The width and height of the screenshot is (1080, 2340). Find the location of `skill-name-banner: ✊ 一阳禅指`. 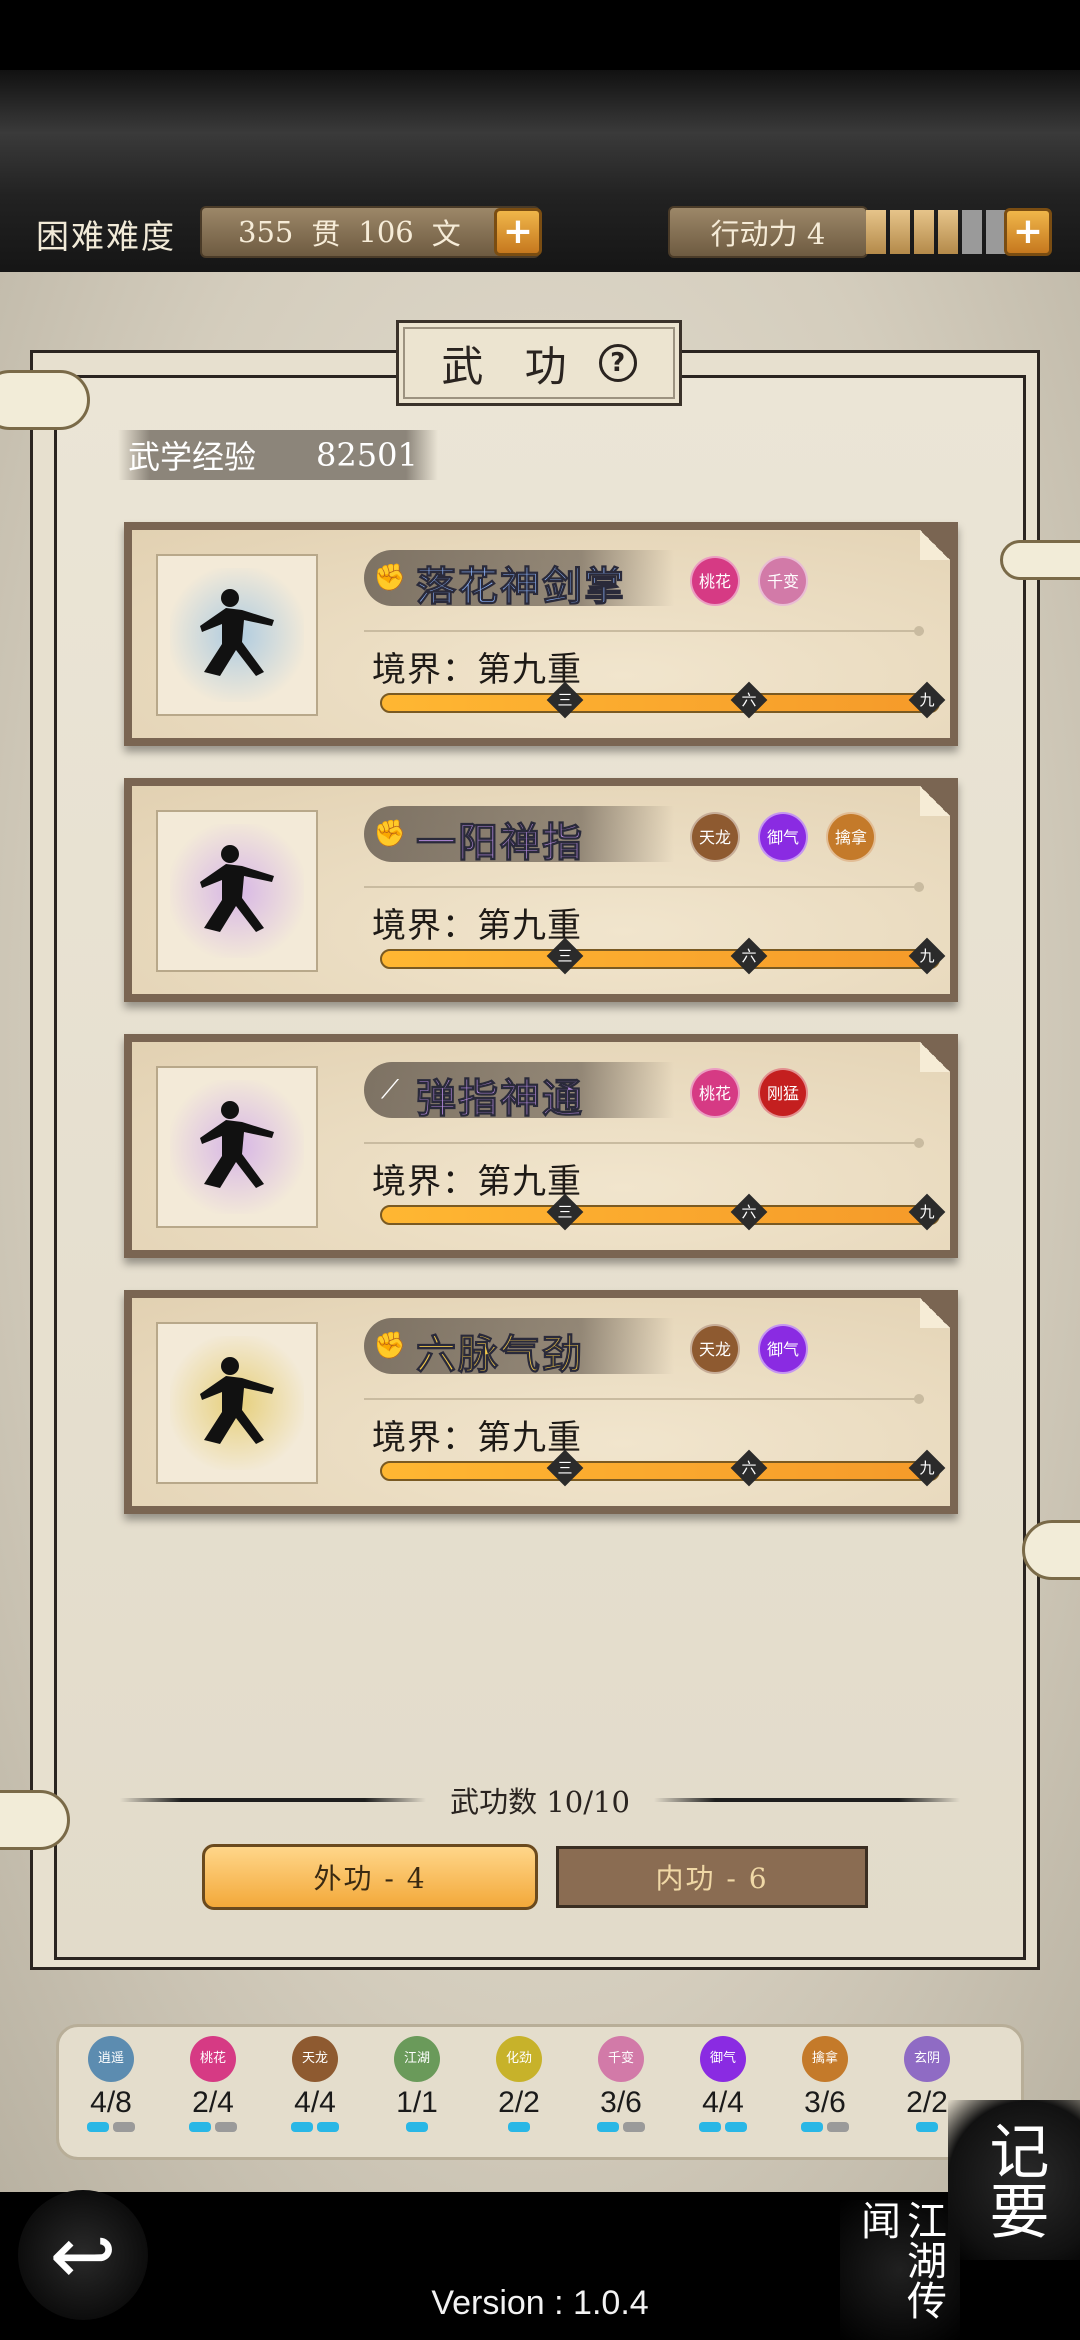

skill-name-banner: ✊ 一阳禅指 is located at coordinates (519, 836).